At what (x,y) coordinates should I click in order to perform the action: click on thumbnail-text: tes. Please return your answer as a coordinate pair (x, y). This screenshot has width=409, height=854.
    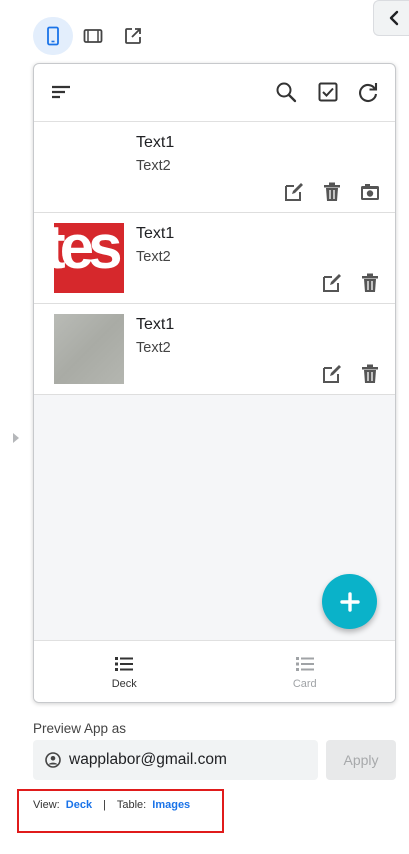
    Looking at the image, I should click on (88, 252).